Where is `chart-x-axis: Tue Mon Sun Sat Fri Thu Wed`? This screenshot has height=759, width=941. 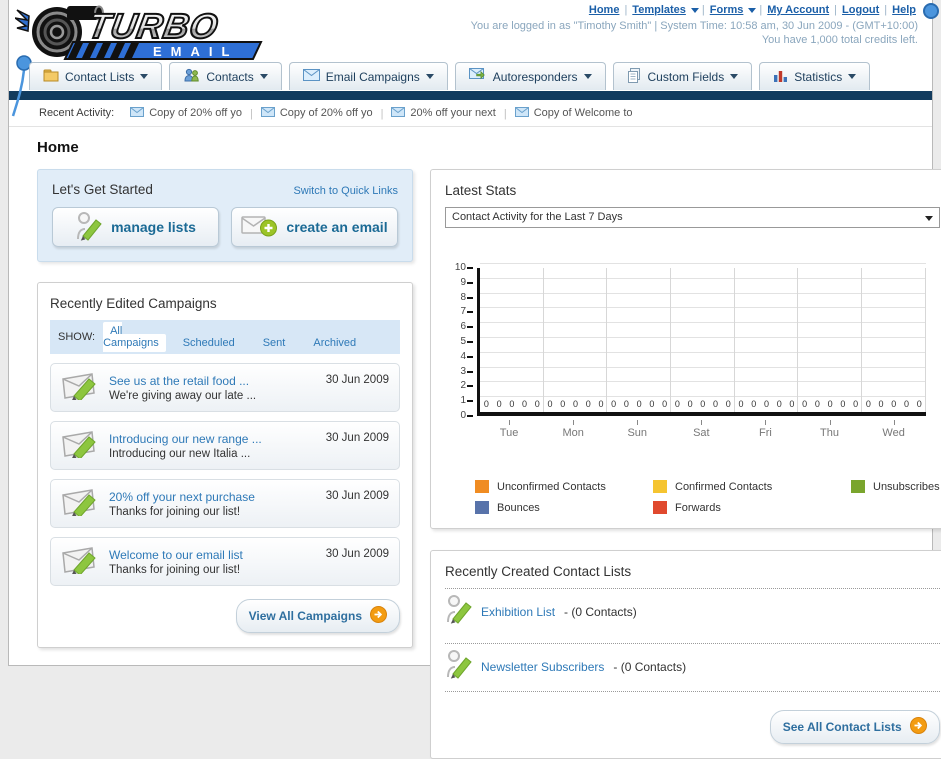
chart-x-axis: Tue Mon Sun Sat Fri Thu Wed is located at coordinates (701, 429).